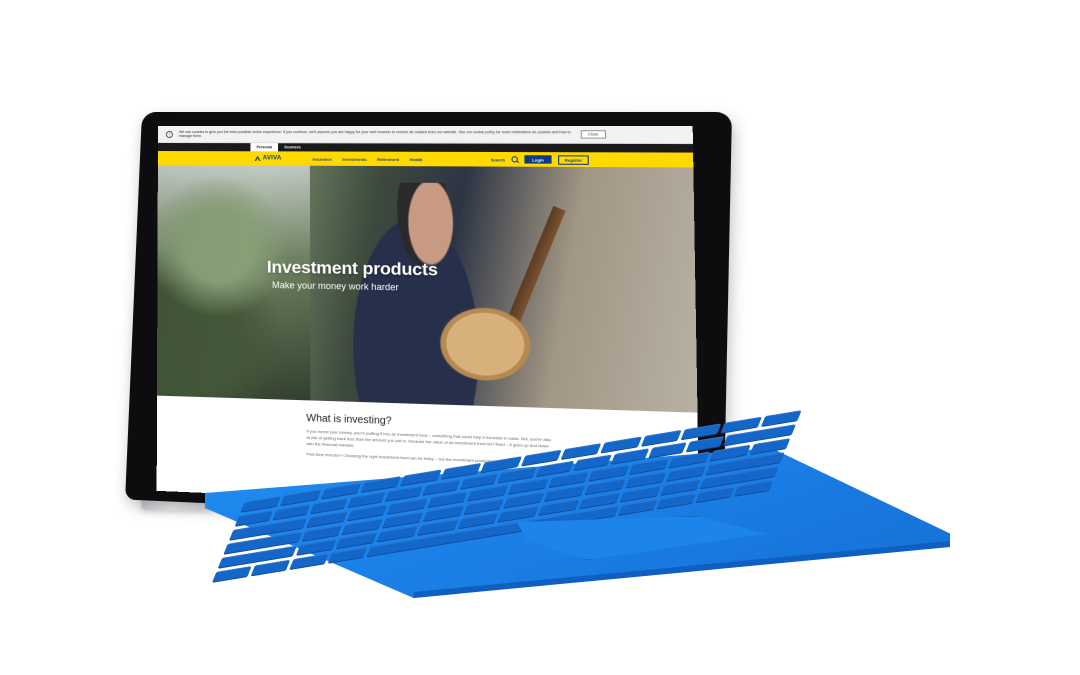  Describe the element at coordinates (538, 159) in the screenshot. I see `login-button: Login` at that location.